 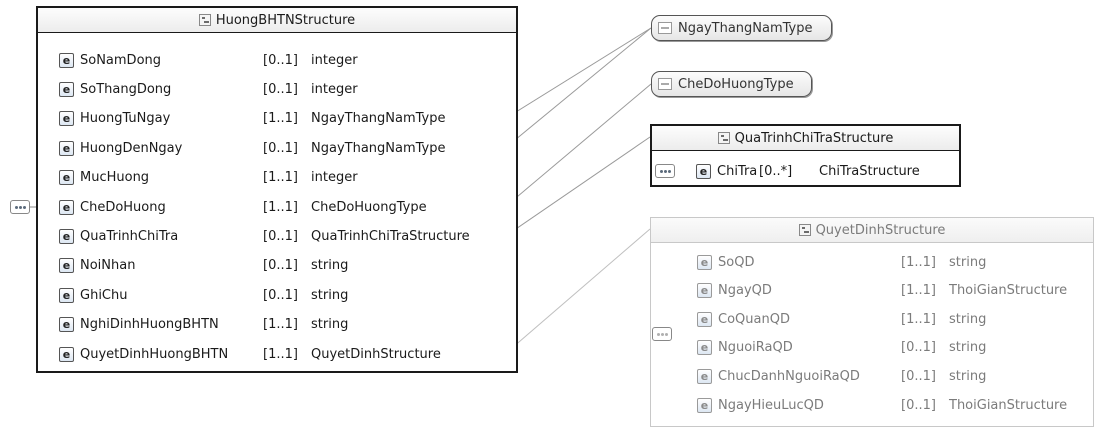 What do you see at coordinates (755, 348) in the screenshot?
I see `element-name: NguoiRaQD` at bounding box center [755, 348].